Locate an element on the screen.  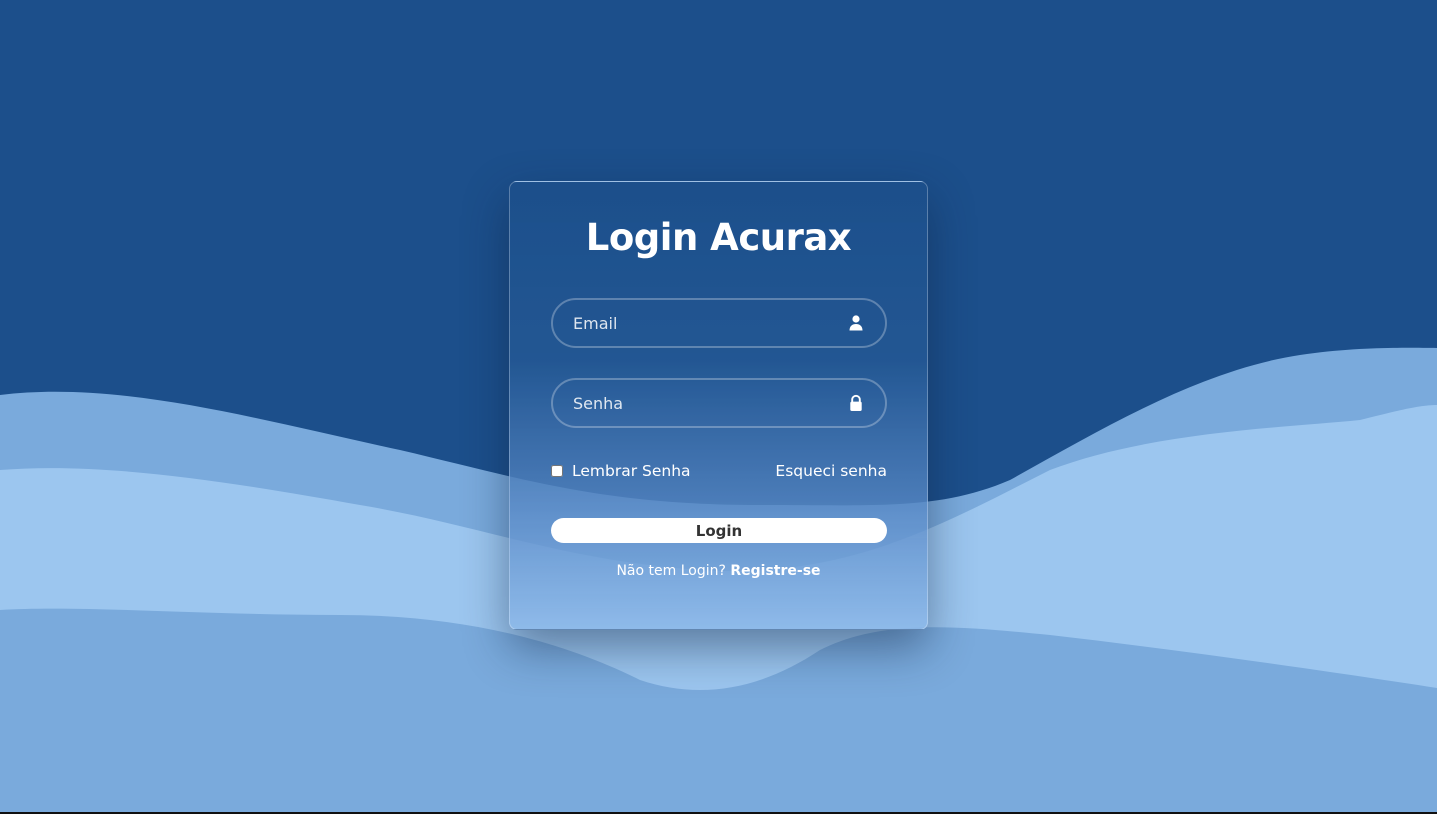
remember-checkbox is located at coordinates (557, 471).